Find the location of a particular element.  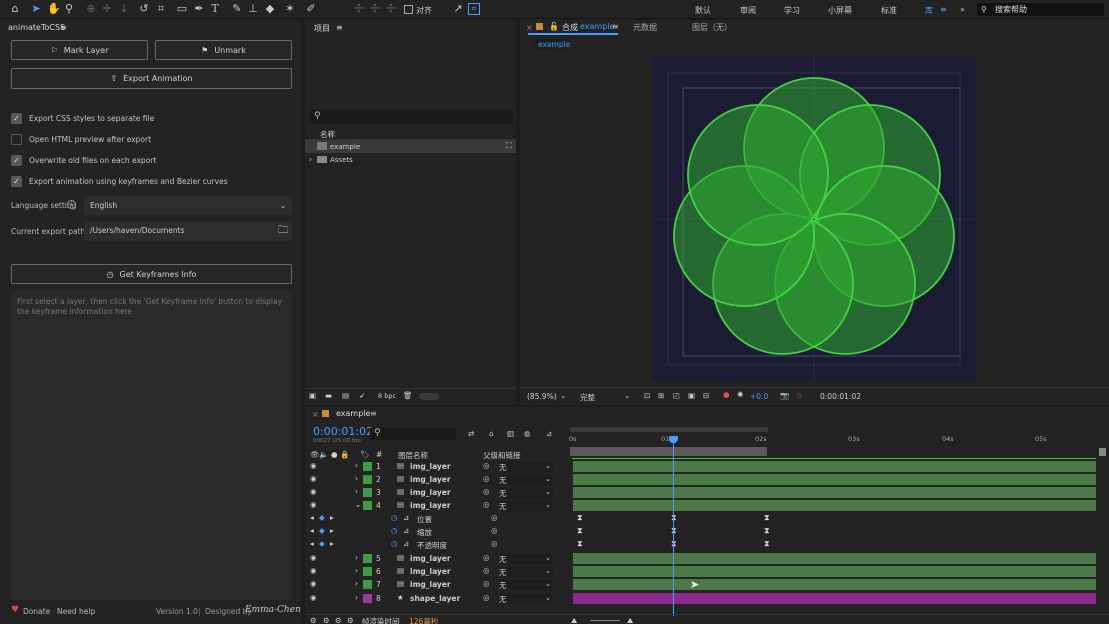

checkbox-unchecked-icon is located at coordinates (16, 139).